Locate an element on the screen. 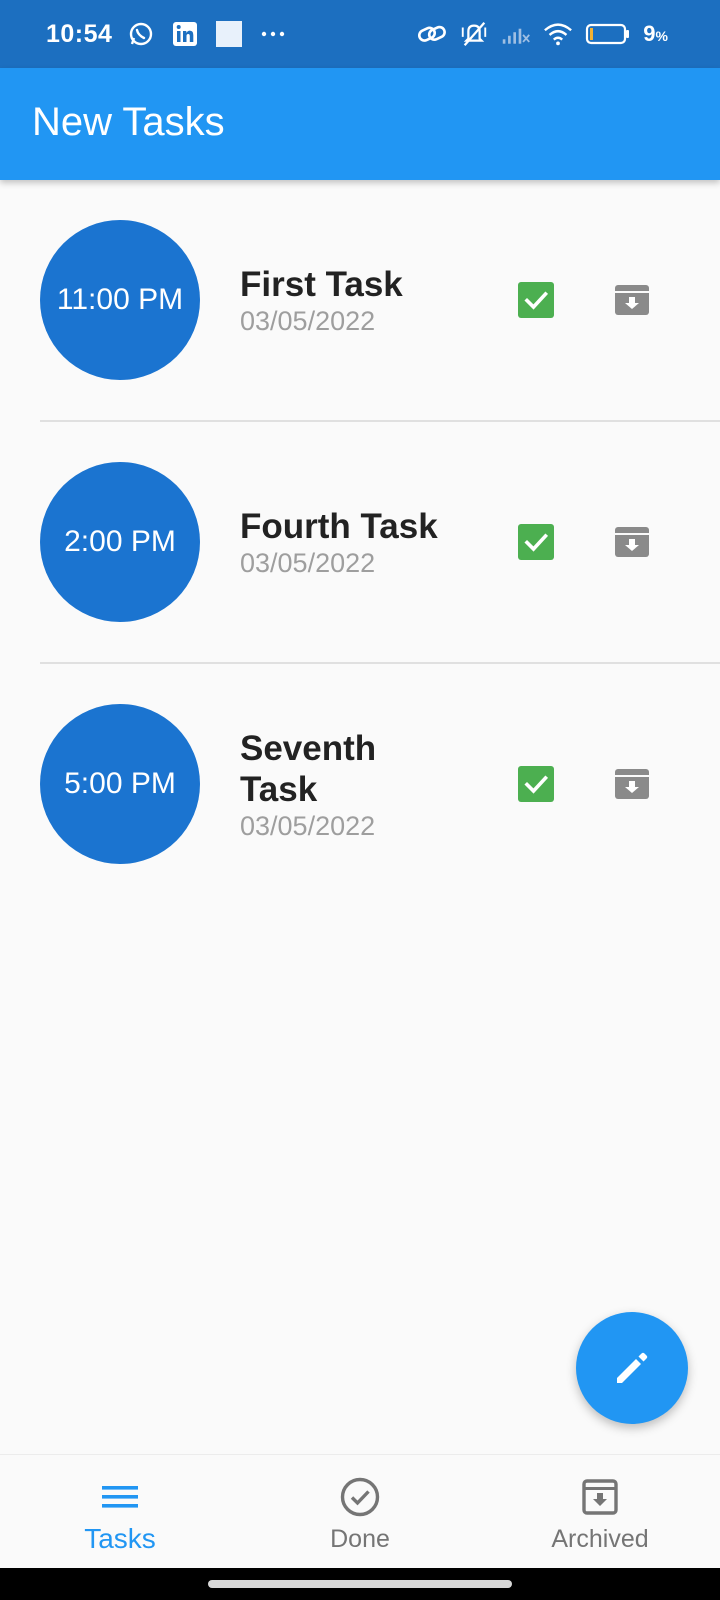 This screenshot has width=720, height=1600. nav-label-archived: Archived is located at coordinates (600, 1539).